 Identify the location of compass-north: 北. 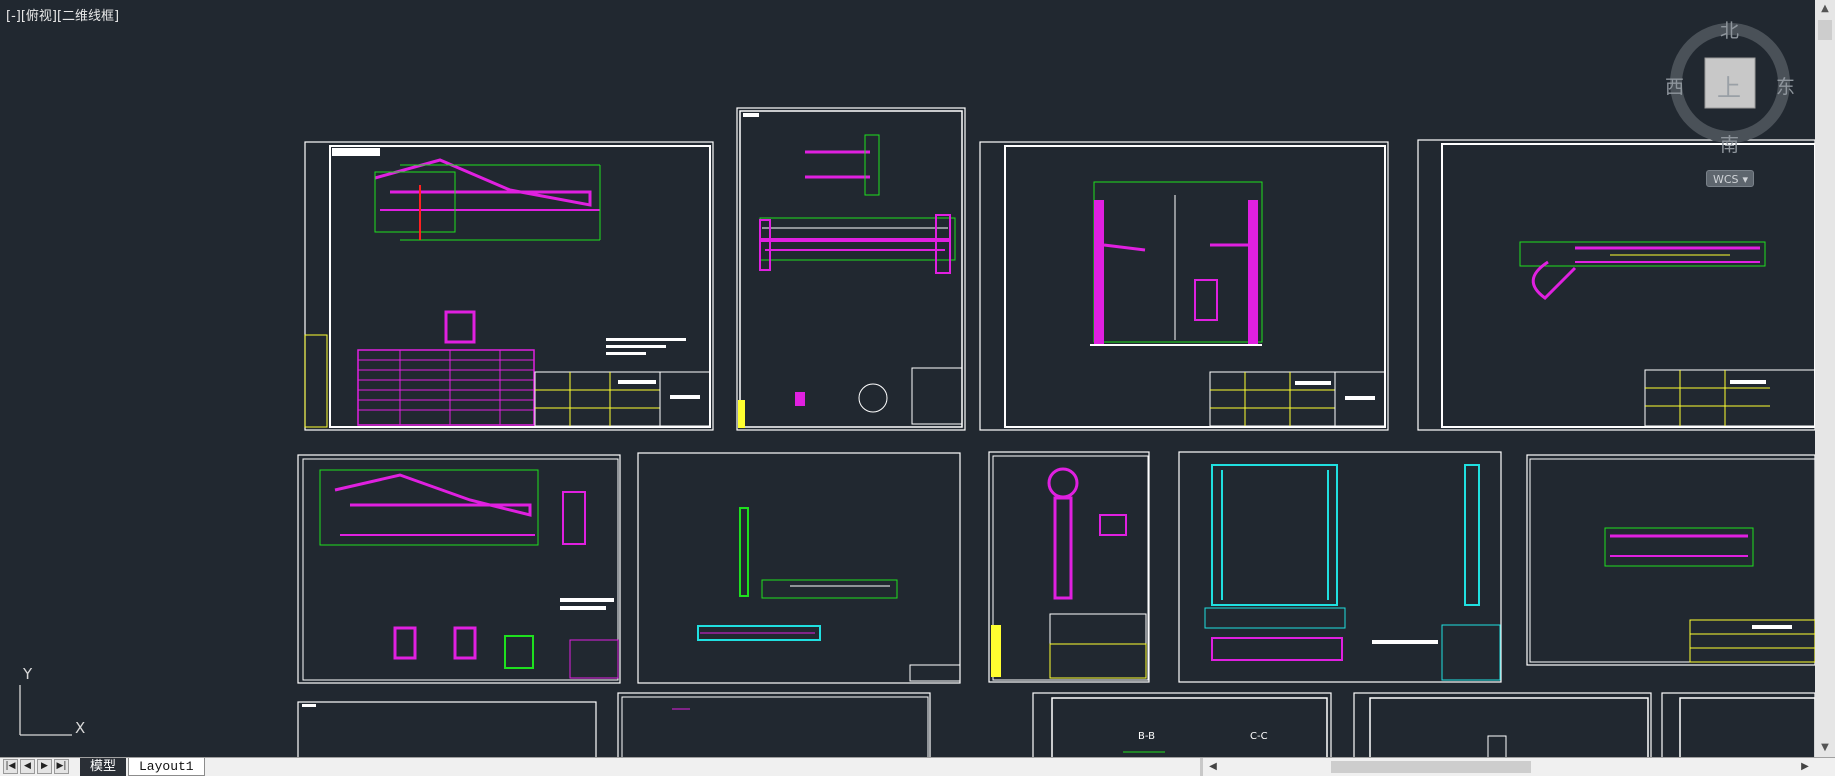
(1729, 29).